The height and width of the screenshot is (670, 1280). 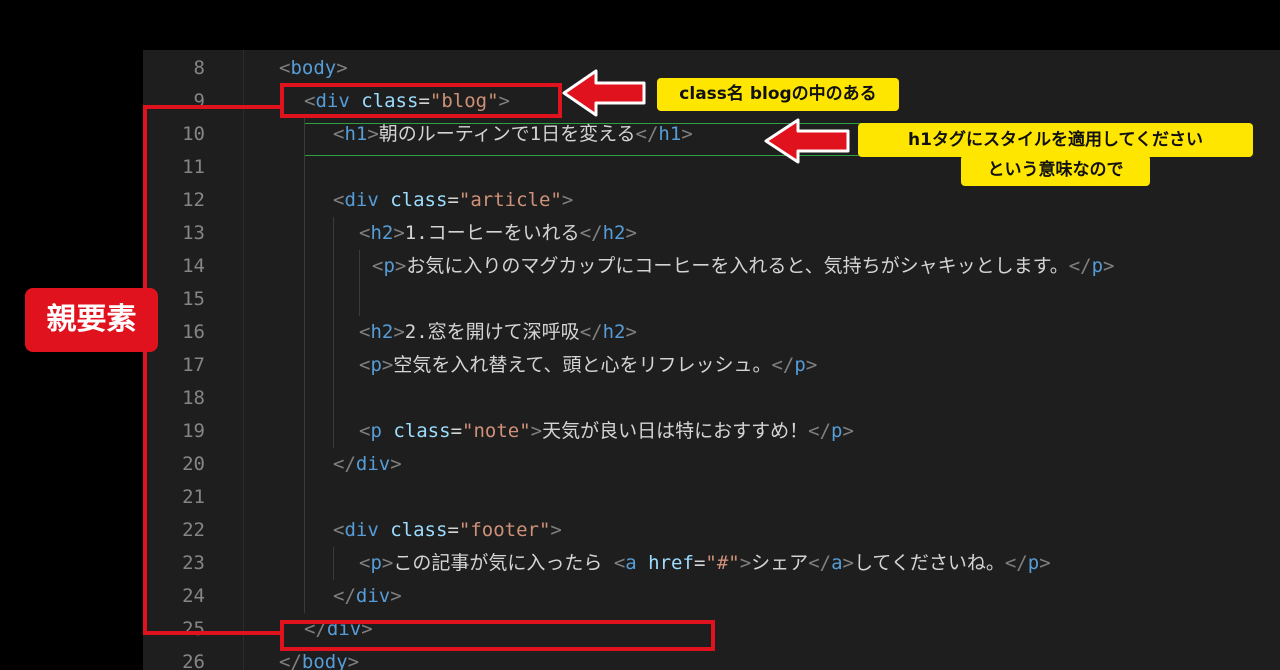 What do you see at coordinates (711, 200) in the screenshot?
I see `code-line: 12 <div class="article">` at bounding box center [711, 200].